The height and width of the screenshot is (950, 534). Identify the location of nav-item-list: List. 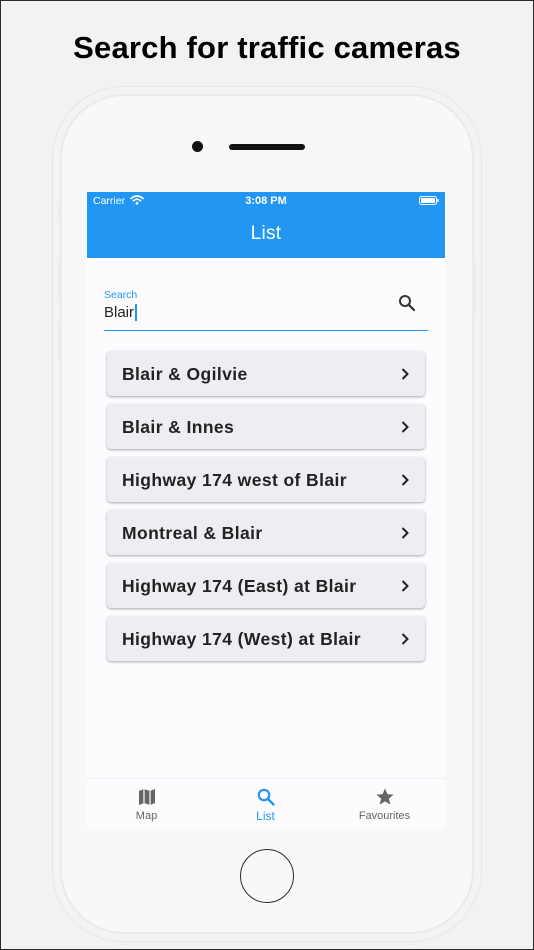
(265, 804).